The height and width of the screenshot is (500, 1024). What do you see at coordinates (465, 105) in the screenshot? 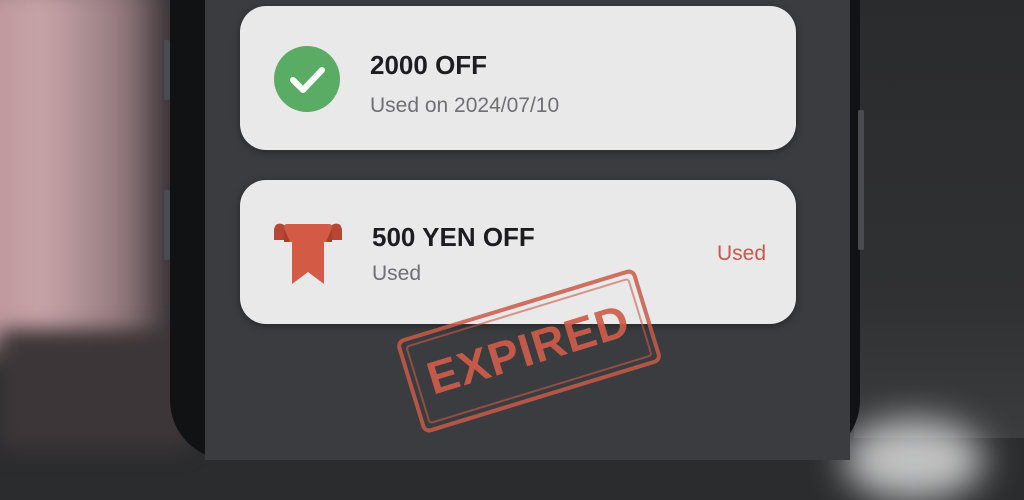
I see `coupon-used-date: Used on 2024/07/10` at bounding box center [465, 105].